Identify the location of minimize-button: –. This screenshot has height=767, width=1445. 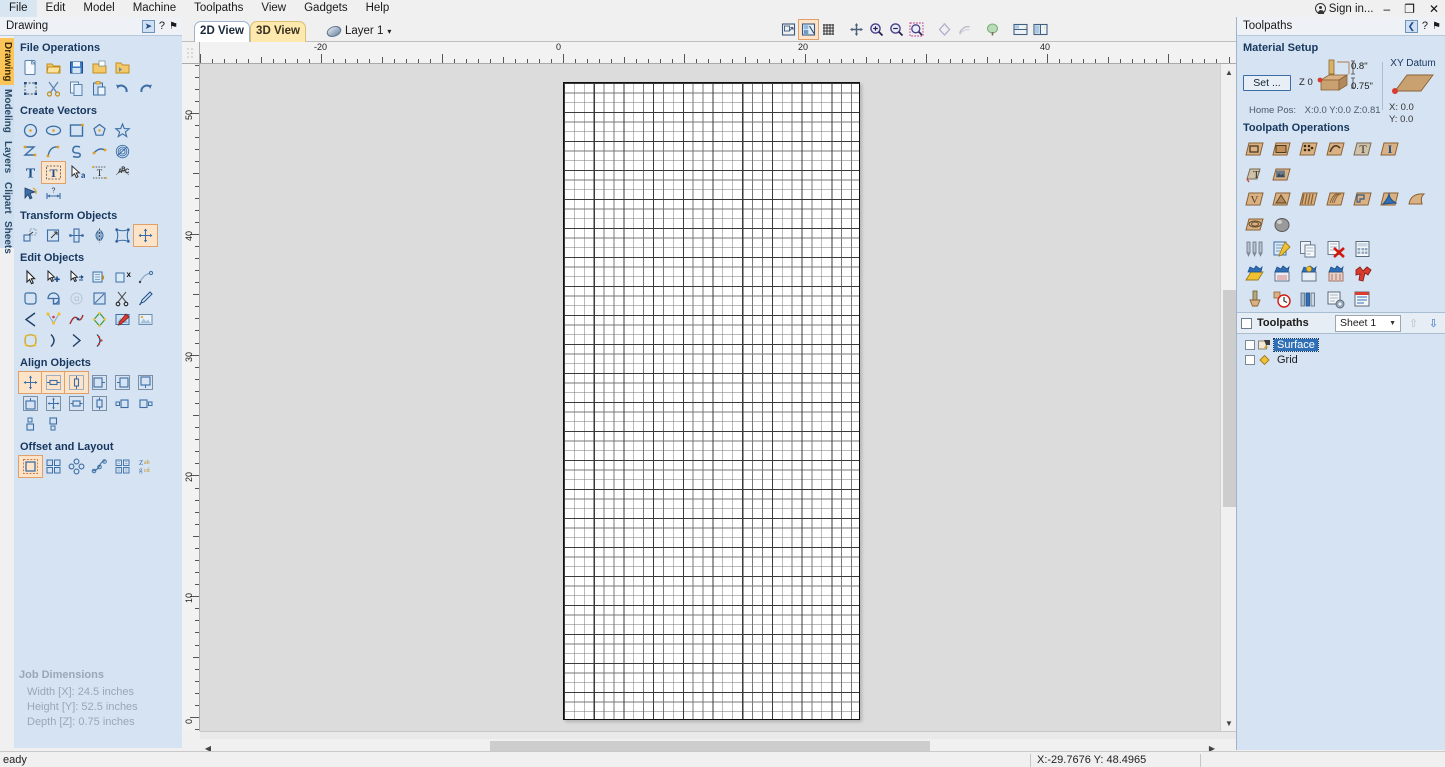
(1386, 9).